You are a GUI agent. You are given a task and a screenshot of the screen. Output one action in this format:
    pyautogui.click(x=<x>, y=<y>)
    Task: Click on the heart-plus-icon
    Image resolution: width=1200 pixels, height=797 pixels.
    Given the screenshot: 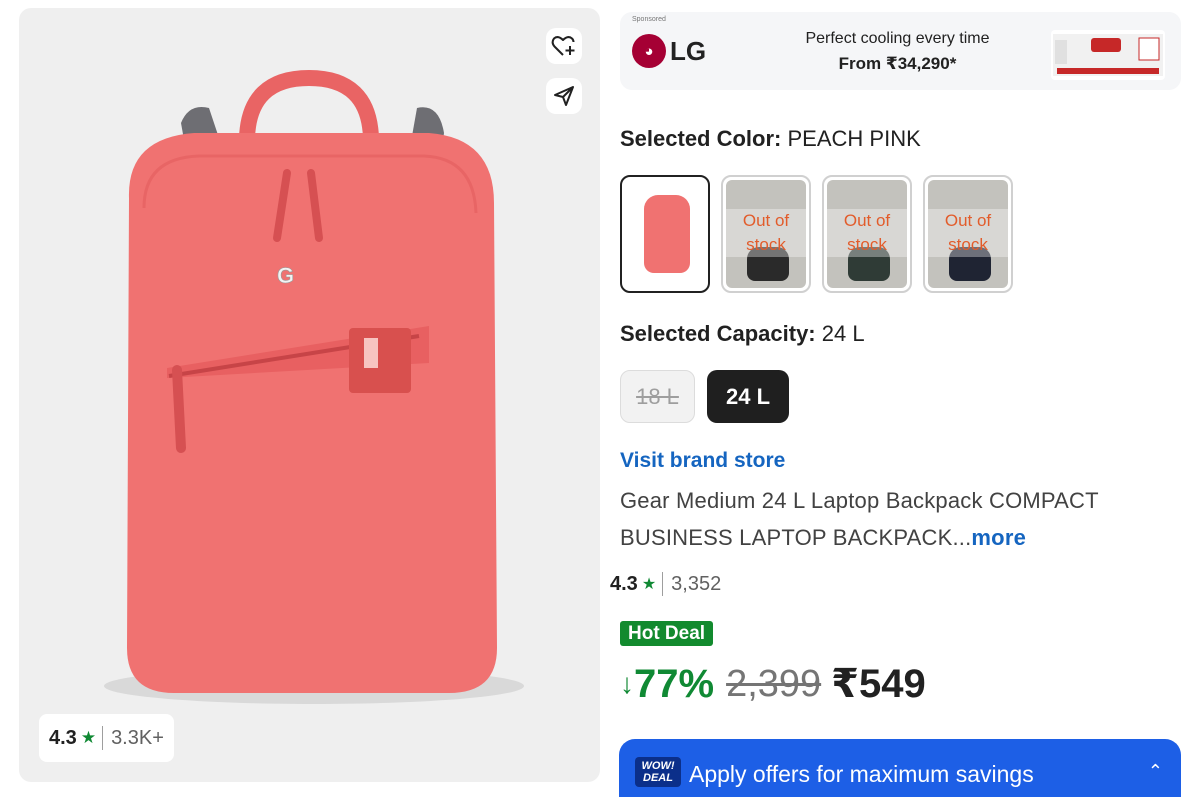 What is the action you would take?
    pyautogui.click(x=563, y=46)
    